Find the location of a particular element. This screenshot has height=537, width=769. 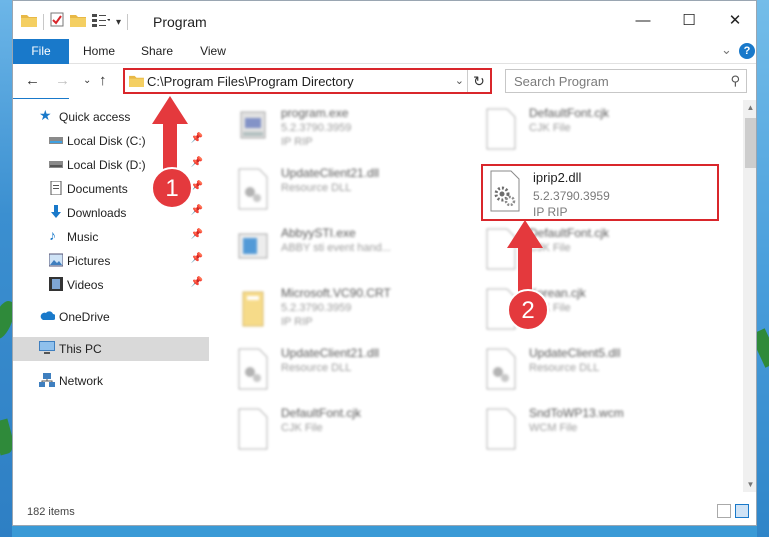

close-button: ✕ is located at coordinates (734, 20).